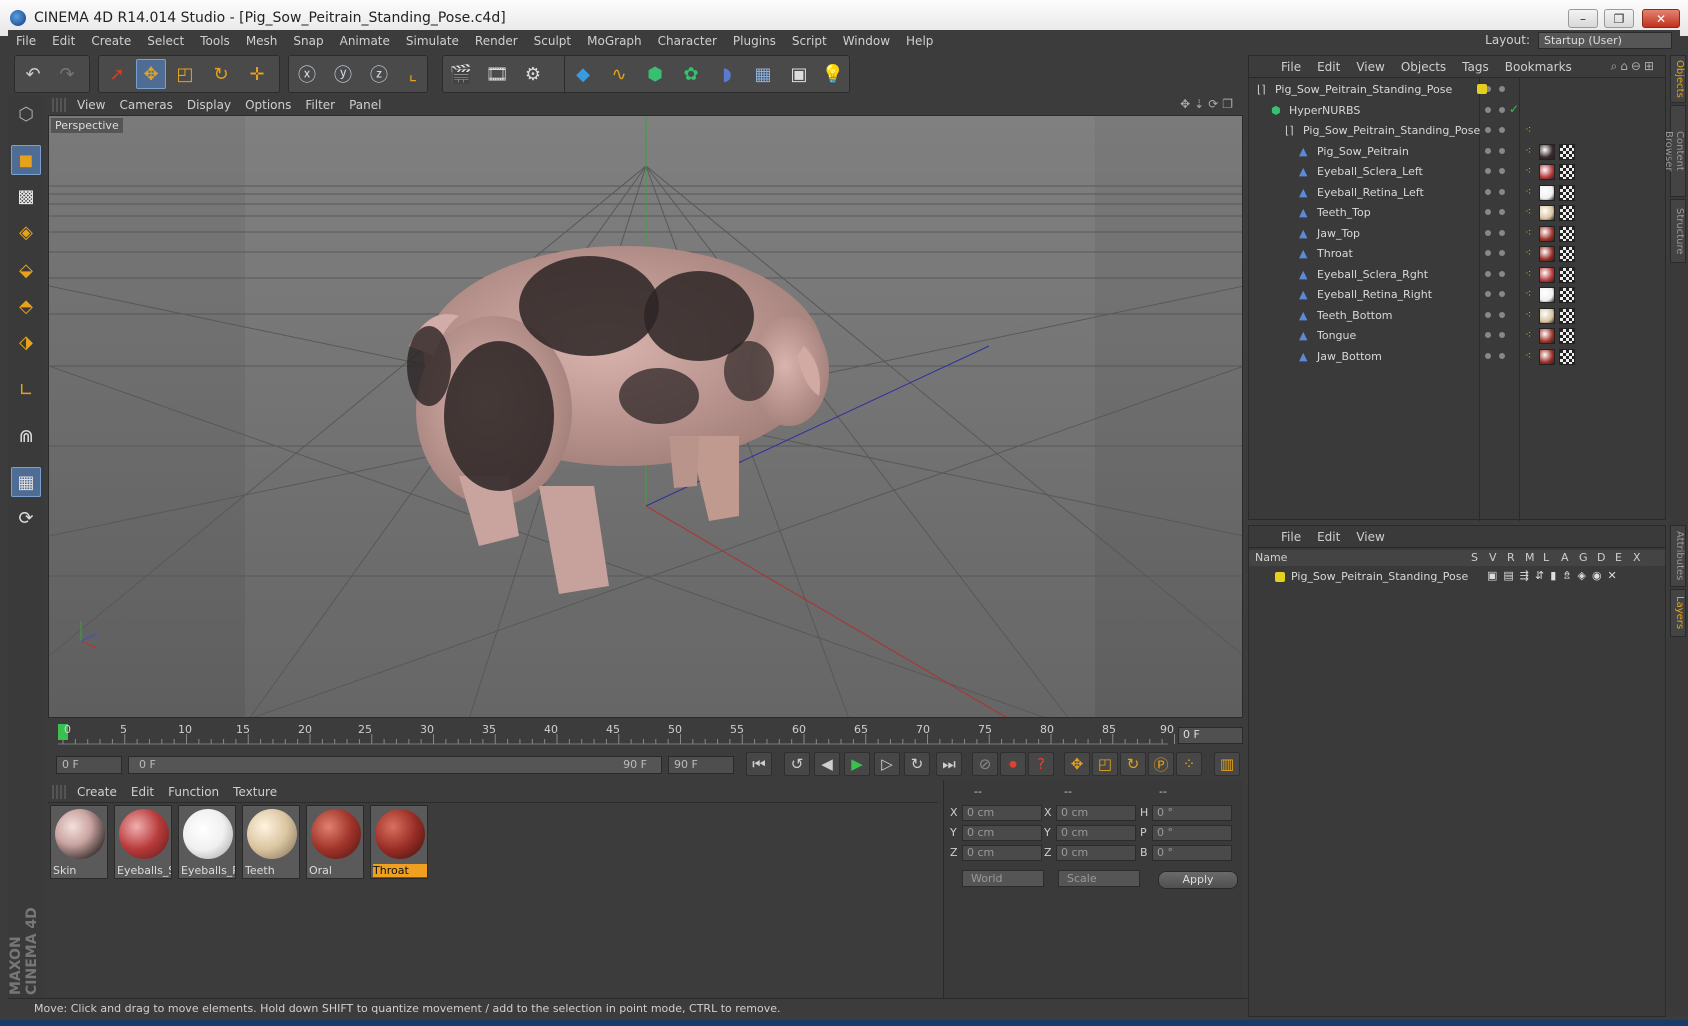  I want to click on key-position-icon: ✥, so click(1077, 764).